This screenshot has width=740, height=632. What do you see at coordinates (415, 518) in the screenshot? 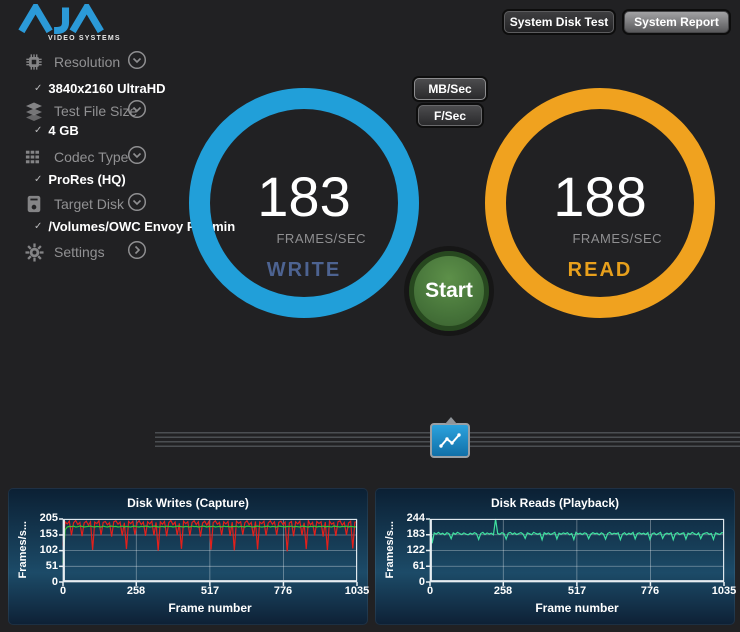
I see `y-tick: 244` at bounding box center [415, 518].